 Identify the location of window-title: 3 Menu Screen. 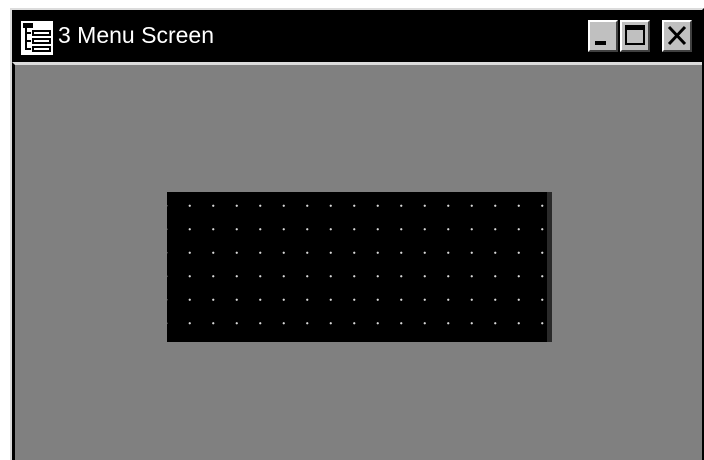
(136, 35).